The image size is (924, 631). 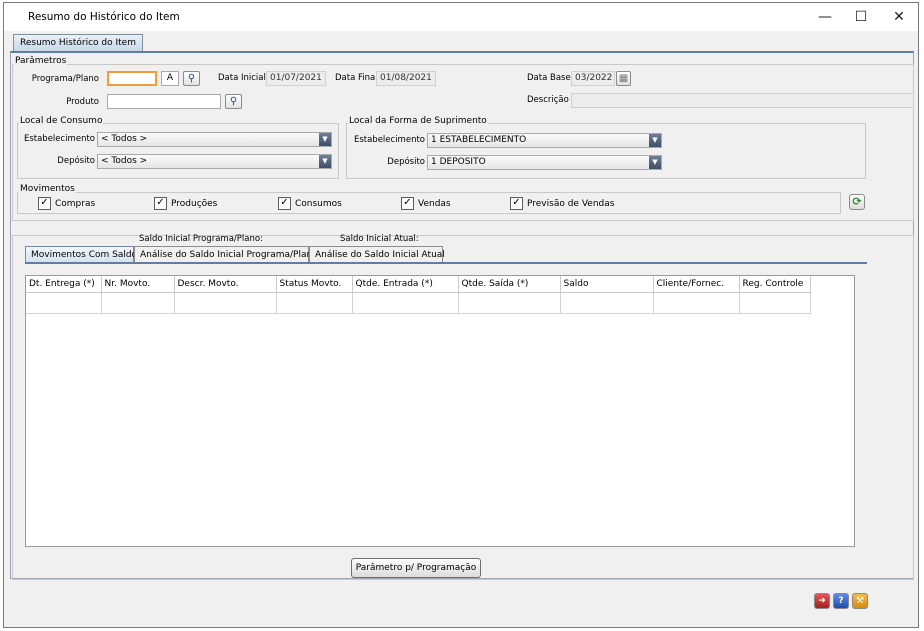 I want to click on descricao-label: Descrição, so click(x=548, y=100).